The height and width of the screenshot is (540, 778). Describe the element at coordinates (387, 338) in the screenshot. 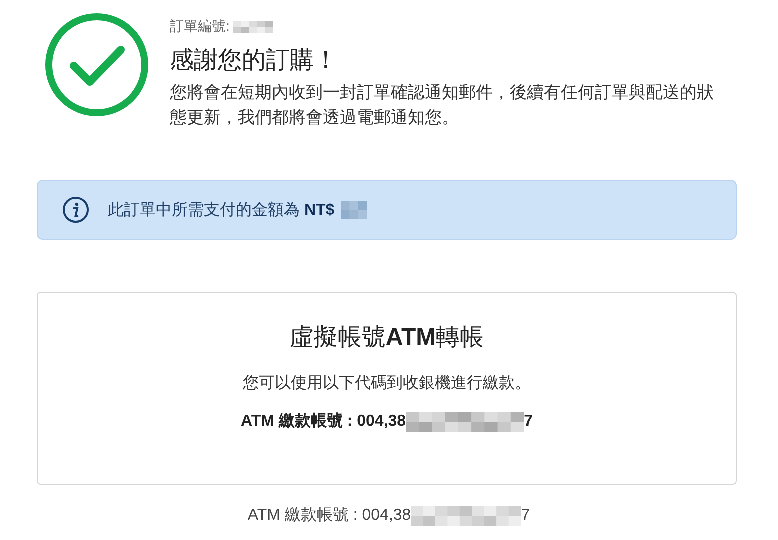

I see `payment-method-title: 虛擬帳號ATM轉帳` at that location.